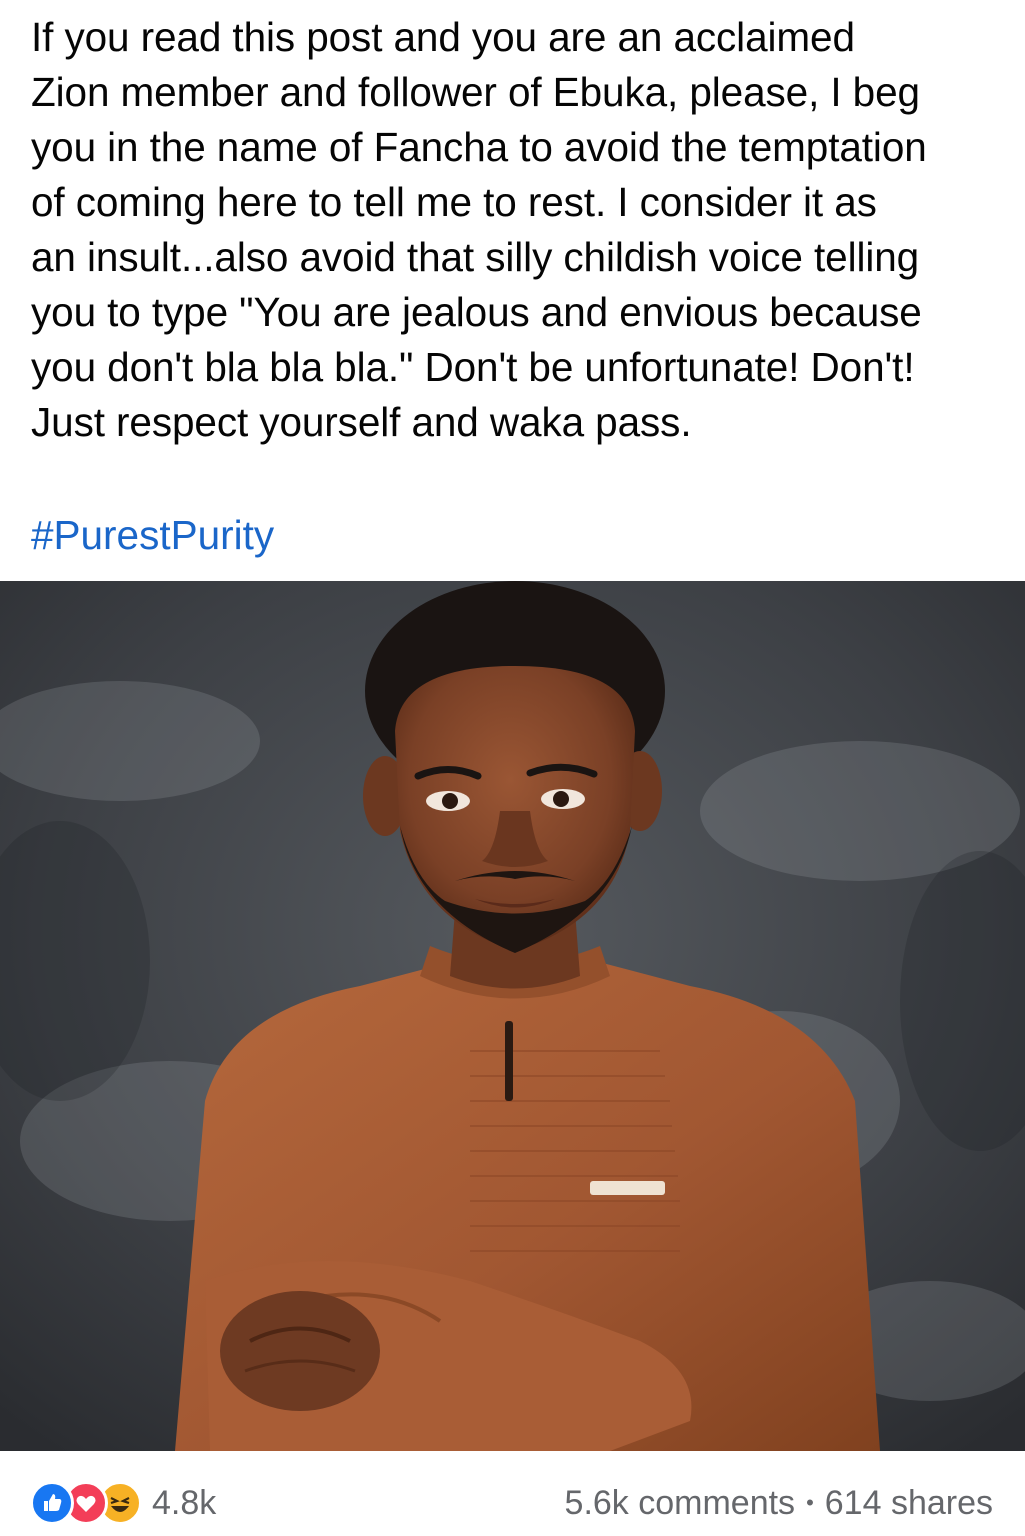  Describe the element at coordinates (512, 1493) in the screenshot. I see `post-footer: 4.8k 5.6k comments • 614 shares` at that location.